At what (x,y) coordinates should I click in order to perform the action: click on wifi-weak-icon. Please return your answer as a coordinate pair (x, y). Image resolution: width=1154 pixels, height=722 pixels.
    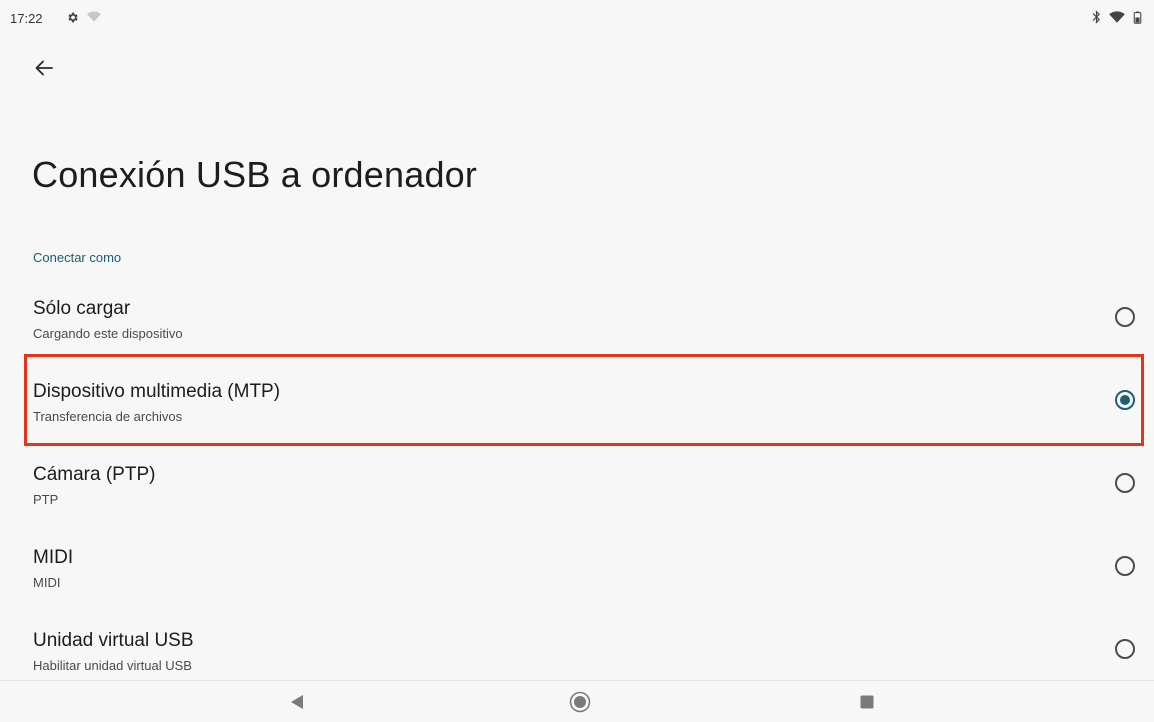
    Looking at the image, I should click on (94, 16).